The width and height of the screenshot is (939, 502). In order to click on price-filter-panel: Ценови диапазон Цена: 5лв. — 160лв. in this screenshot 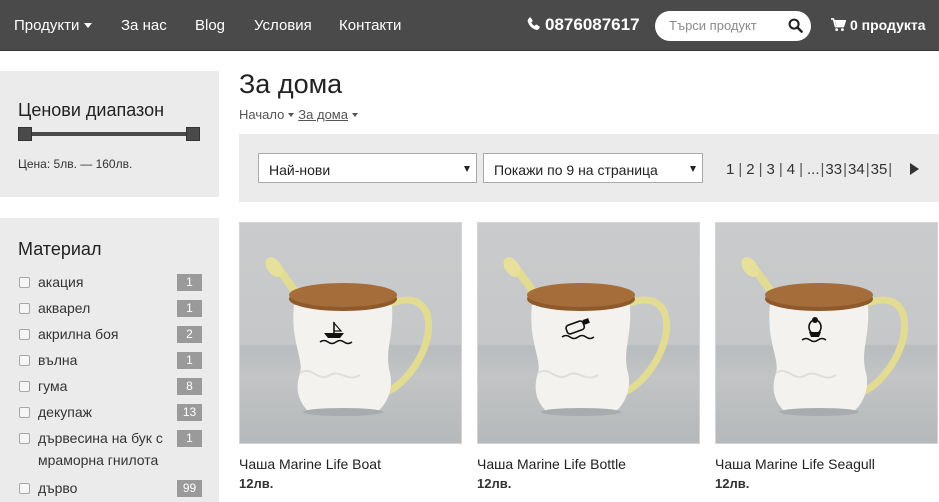, I will do `click(109, 134)`.